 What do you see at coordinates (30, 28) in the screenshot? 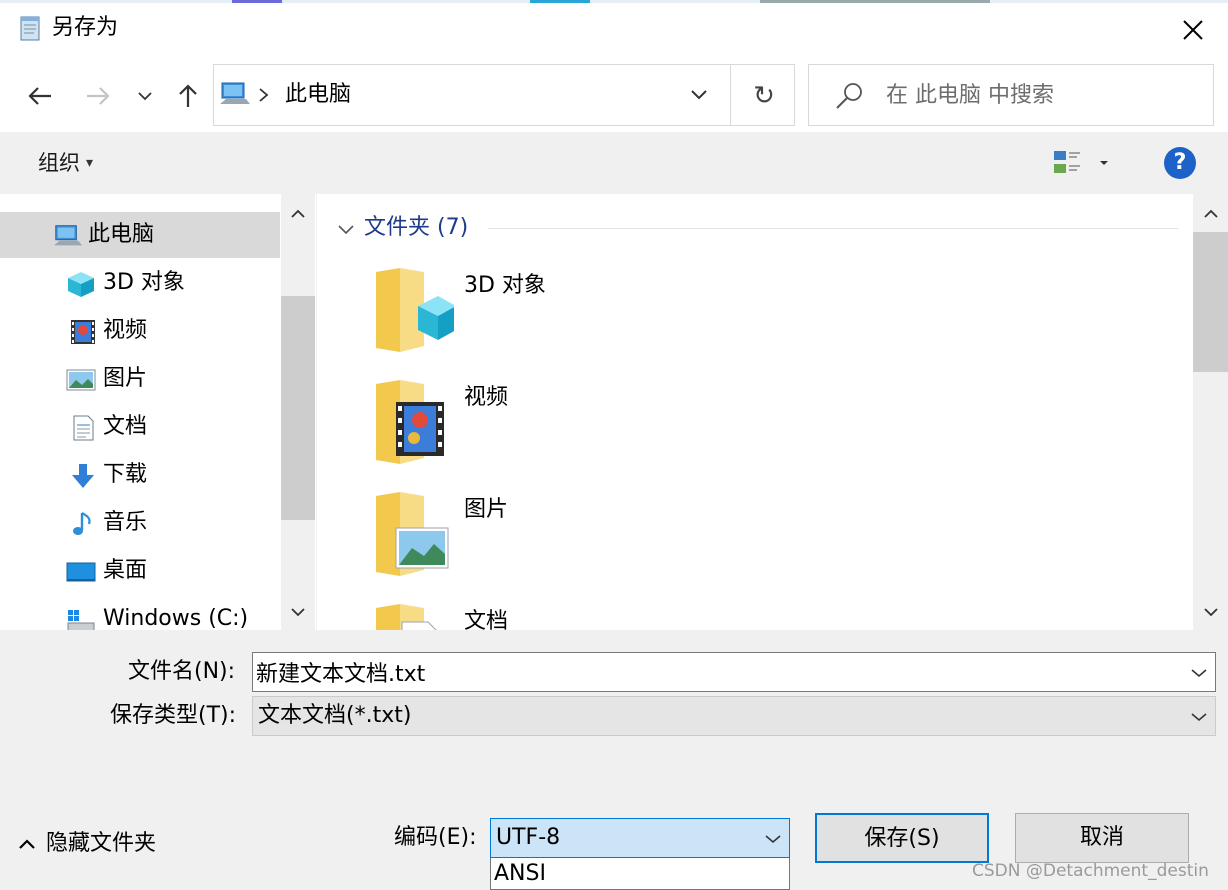
I see `notepad-icon` at bounding box center [30, 28].